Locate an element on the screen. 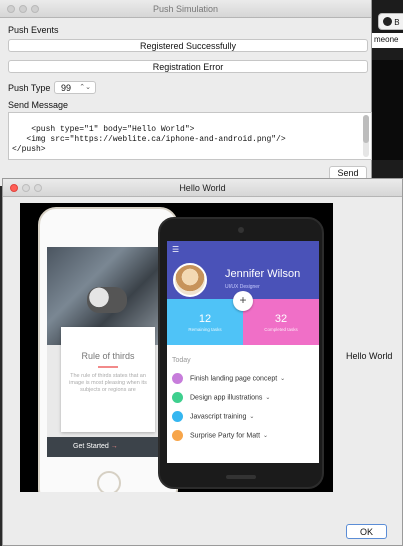 The image size is (403, 546). completed-tasks-stat: 32 Completed tasks is located at coordinates (281, 322).